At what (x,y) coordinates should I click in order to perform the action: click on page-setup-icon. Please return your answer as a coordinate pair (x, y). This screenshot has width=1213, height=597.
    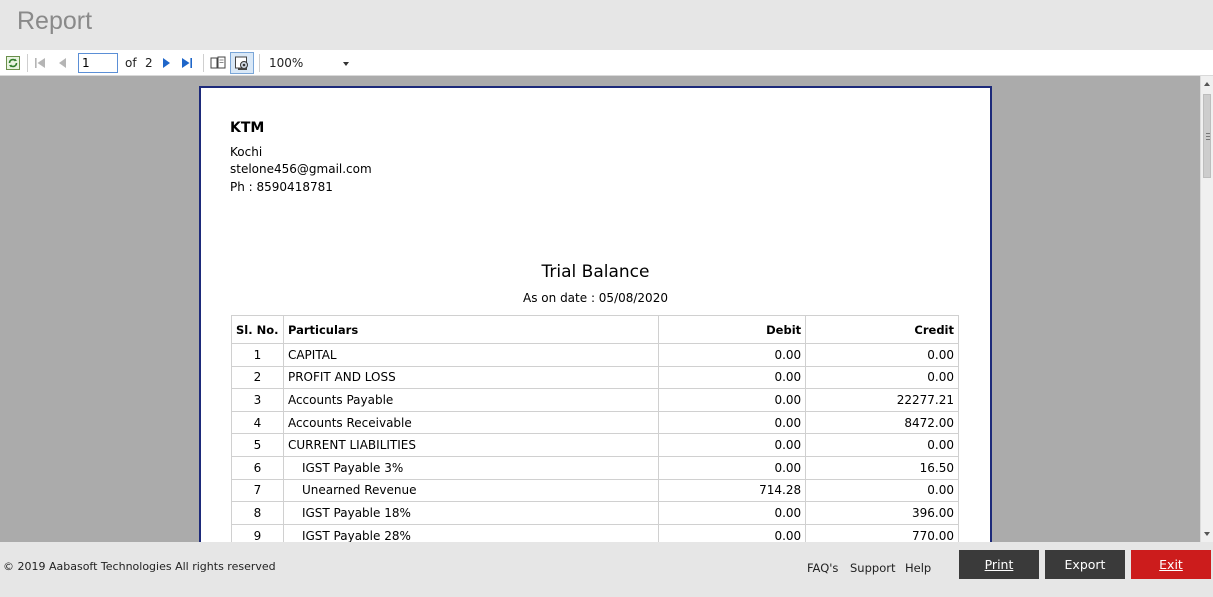
    Looking at the image, I should click on (242, 63).